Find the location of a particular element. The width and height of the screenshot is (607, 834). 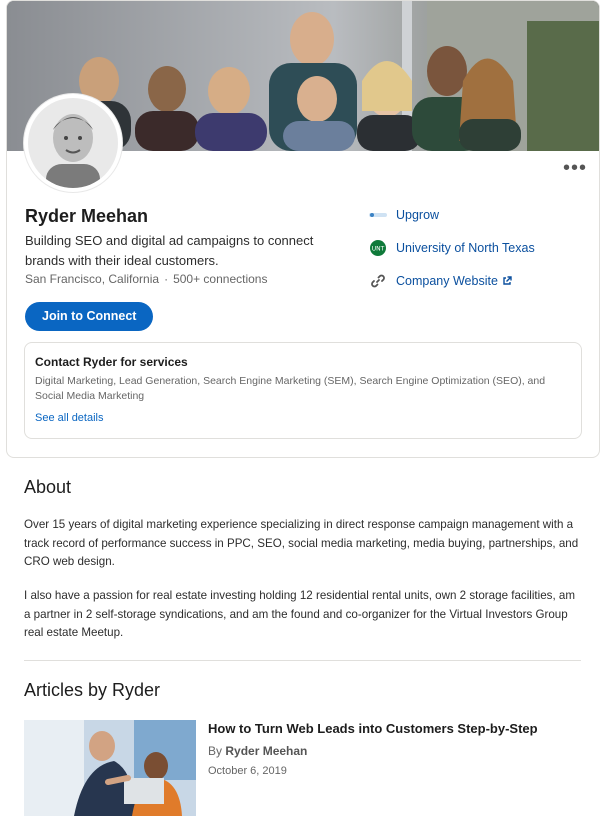

article-byline: By Ryder Meehan is located at coordinates (257, 751).